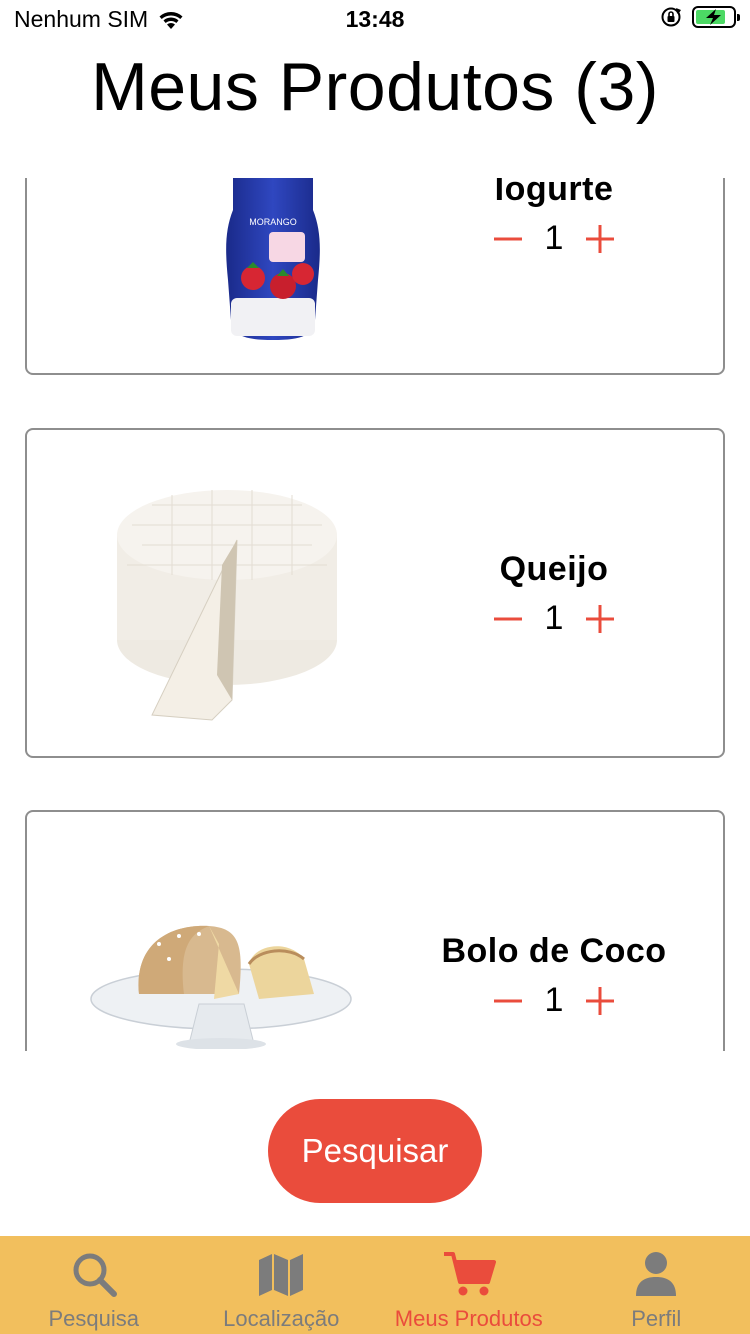 The width and height of the screenshot is (750, 1334). I want to click on tab-perfil: Perfil, so click(656, 1285).